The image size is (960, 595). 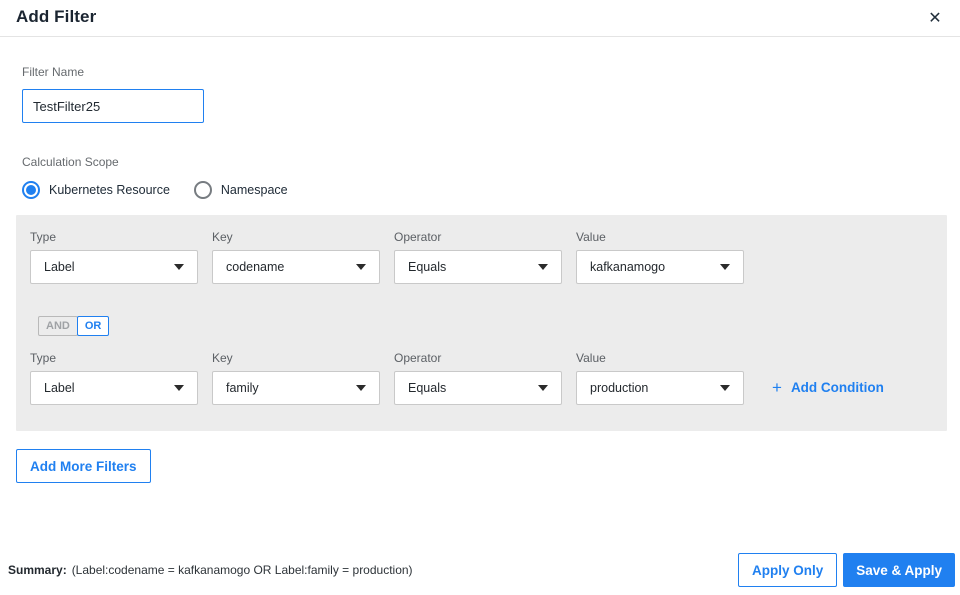 I want to click on key-select: codename, so click(x=296, y=267).